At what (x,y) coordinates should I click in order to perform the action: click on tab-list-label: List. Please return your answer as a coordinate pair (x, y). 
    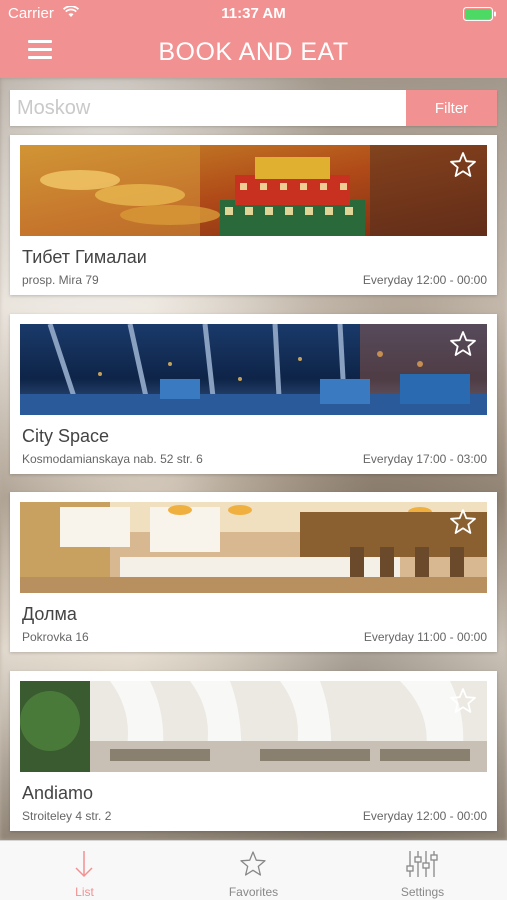
    Looking at the image, I should click on (84, 892).